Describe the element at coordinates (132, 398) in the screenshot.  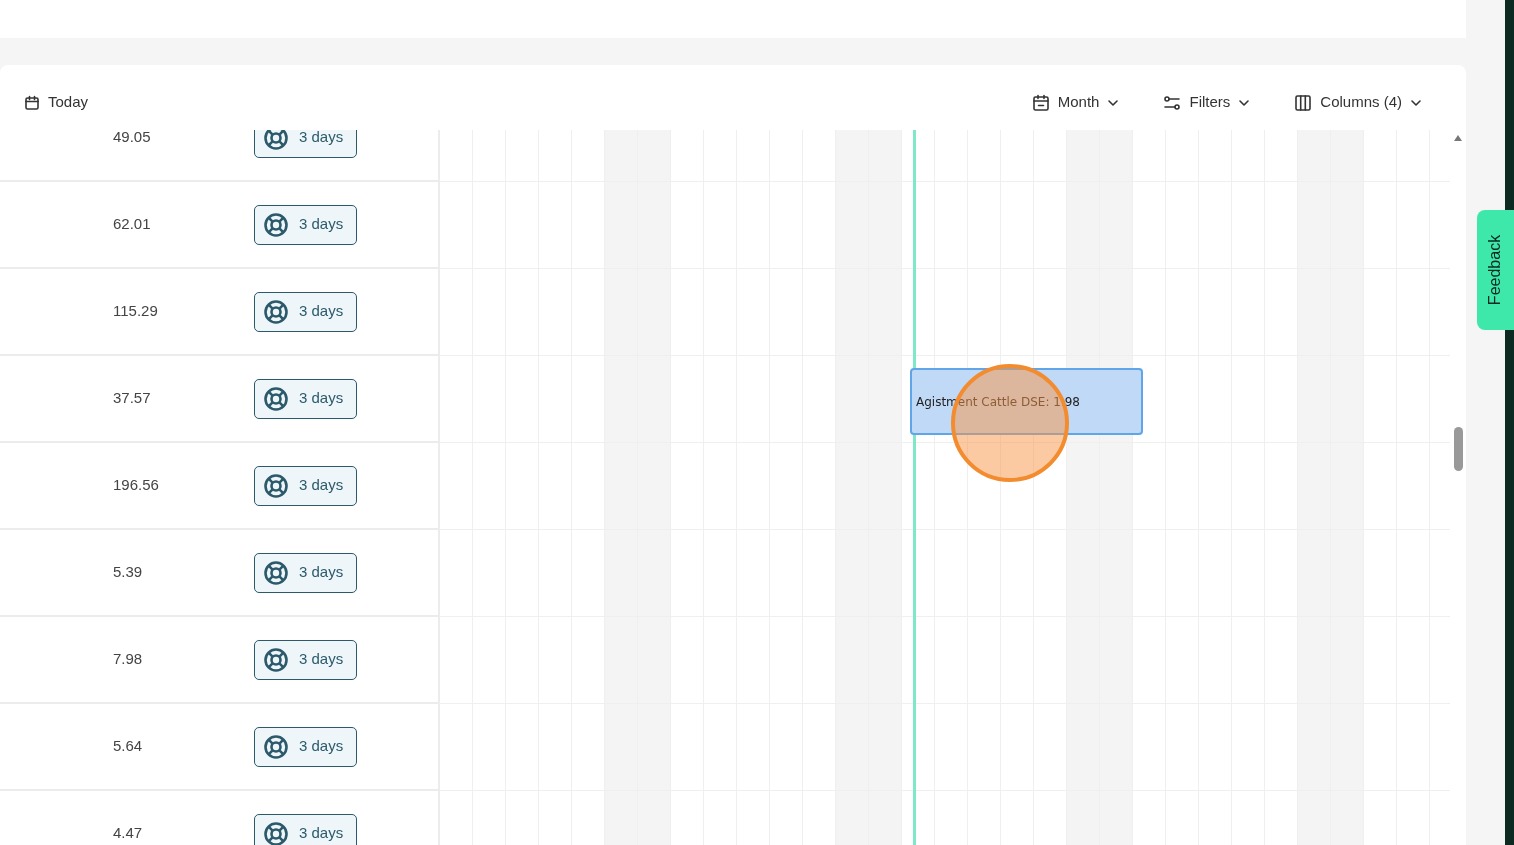
I see `row-value: 37.57` at that location.